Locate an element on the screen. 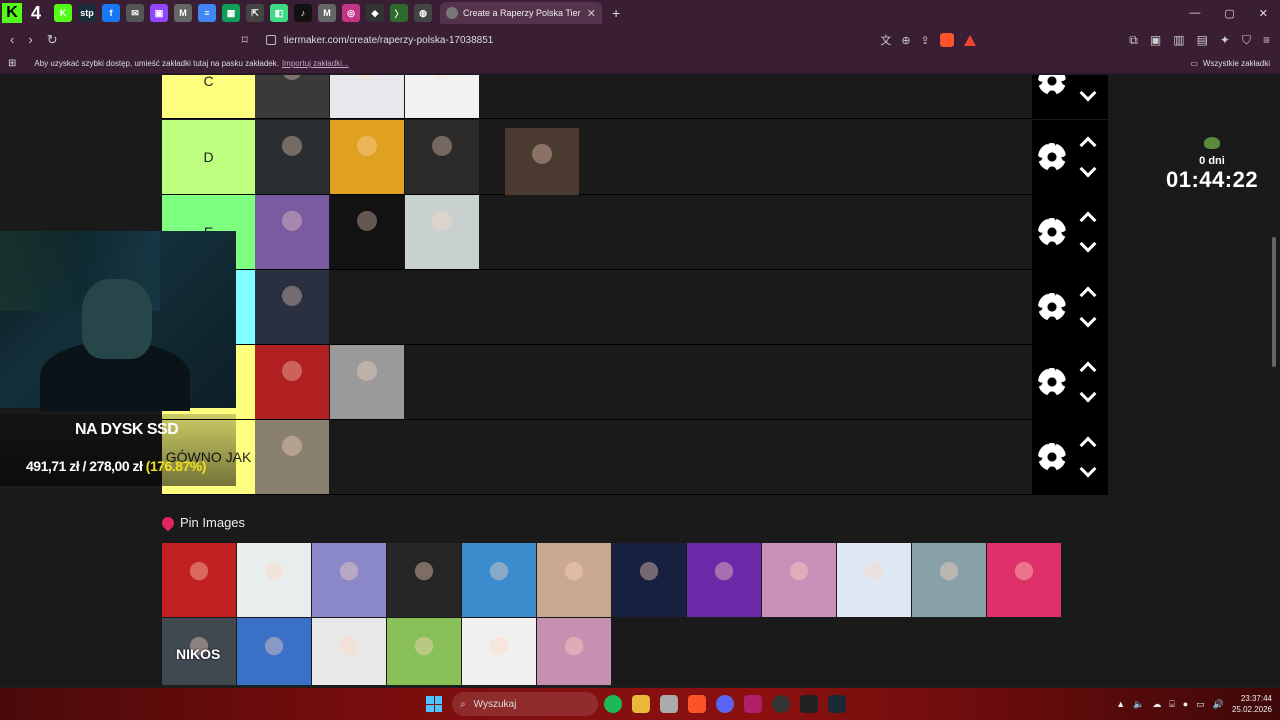  link-icon: ⇱ is located at coordinates (255, 13).